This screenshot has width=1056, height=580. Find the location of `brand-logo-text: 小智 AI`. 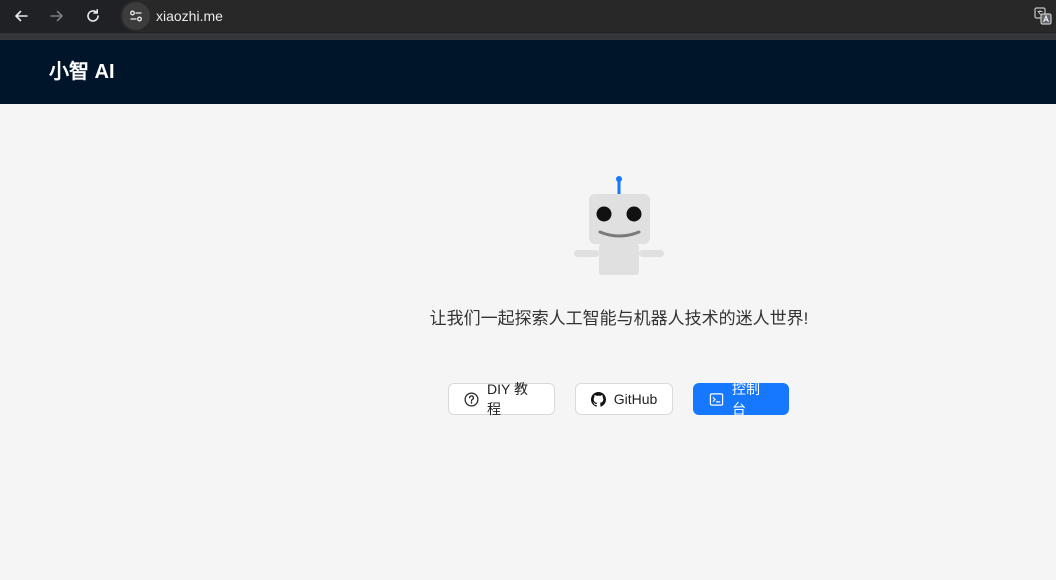

brand-logo-text: 小智 AI is located at coordinates (82, 72).